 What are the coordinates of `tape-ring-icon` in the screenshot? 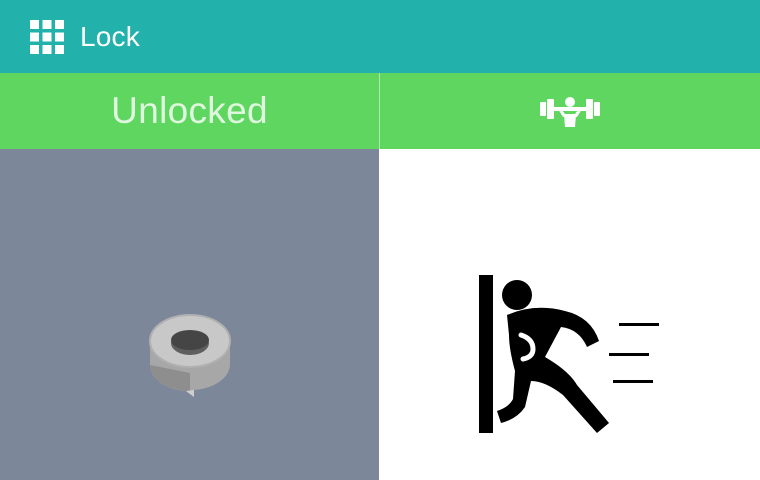 It's located at (190, 355).